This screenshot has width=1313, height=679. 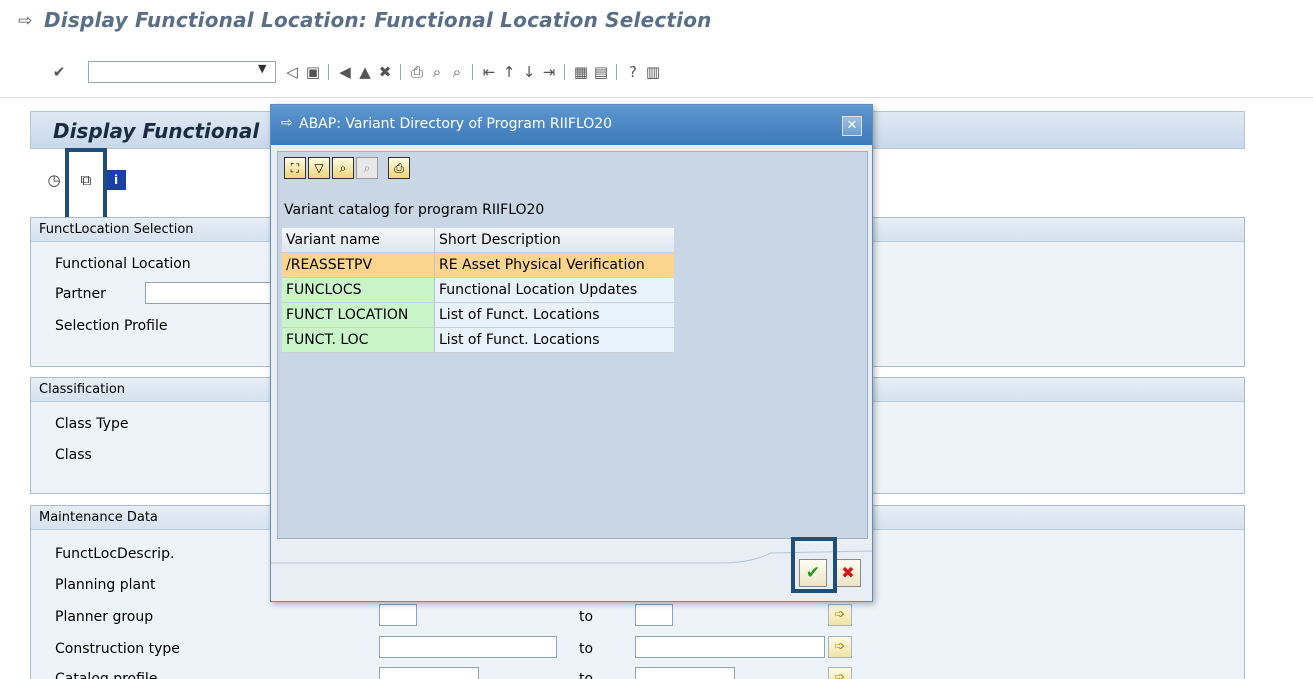 I want to click on print-button: ⎙, so click(x=399, y=168).